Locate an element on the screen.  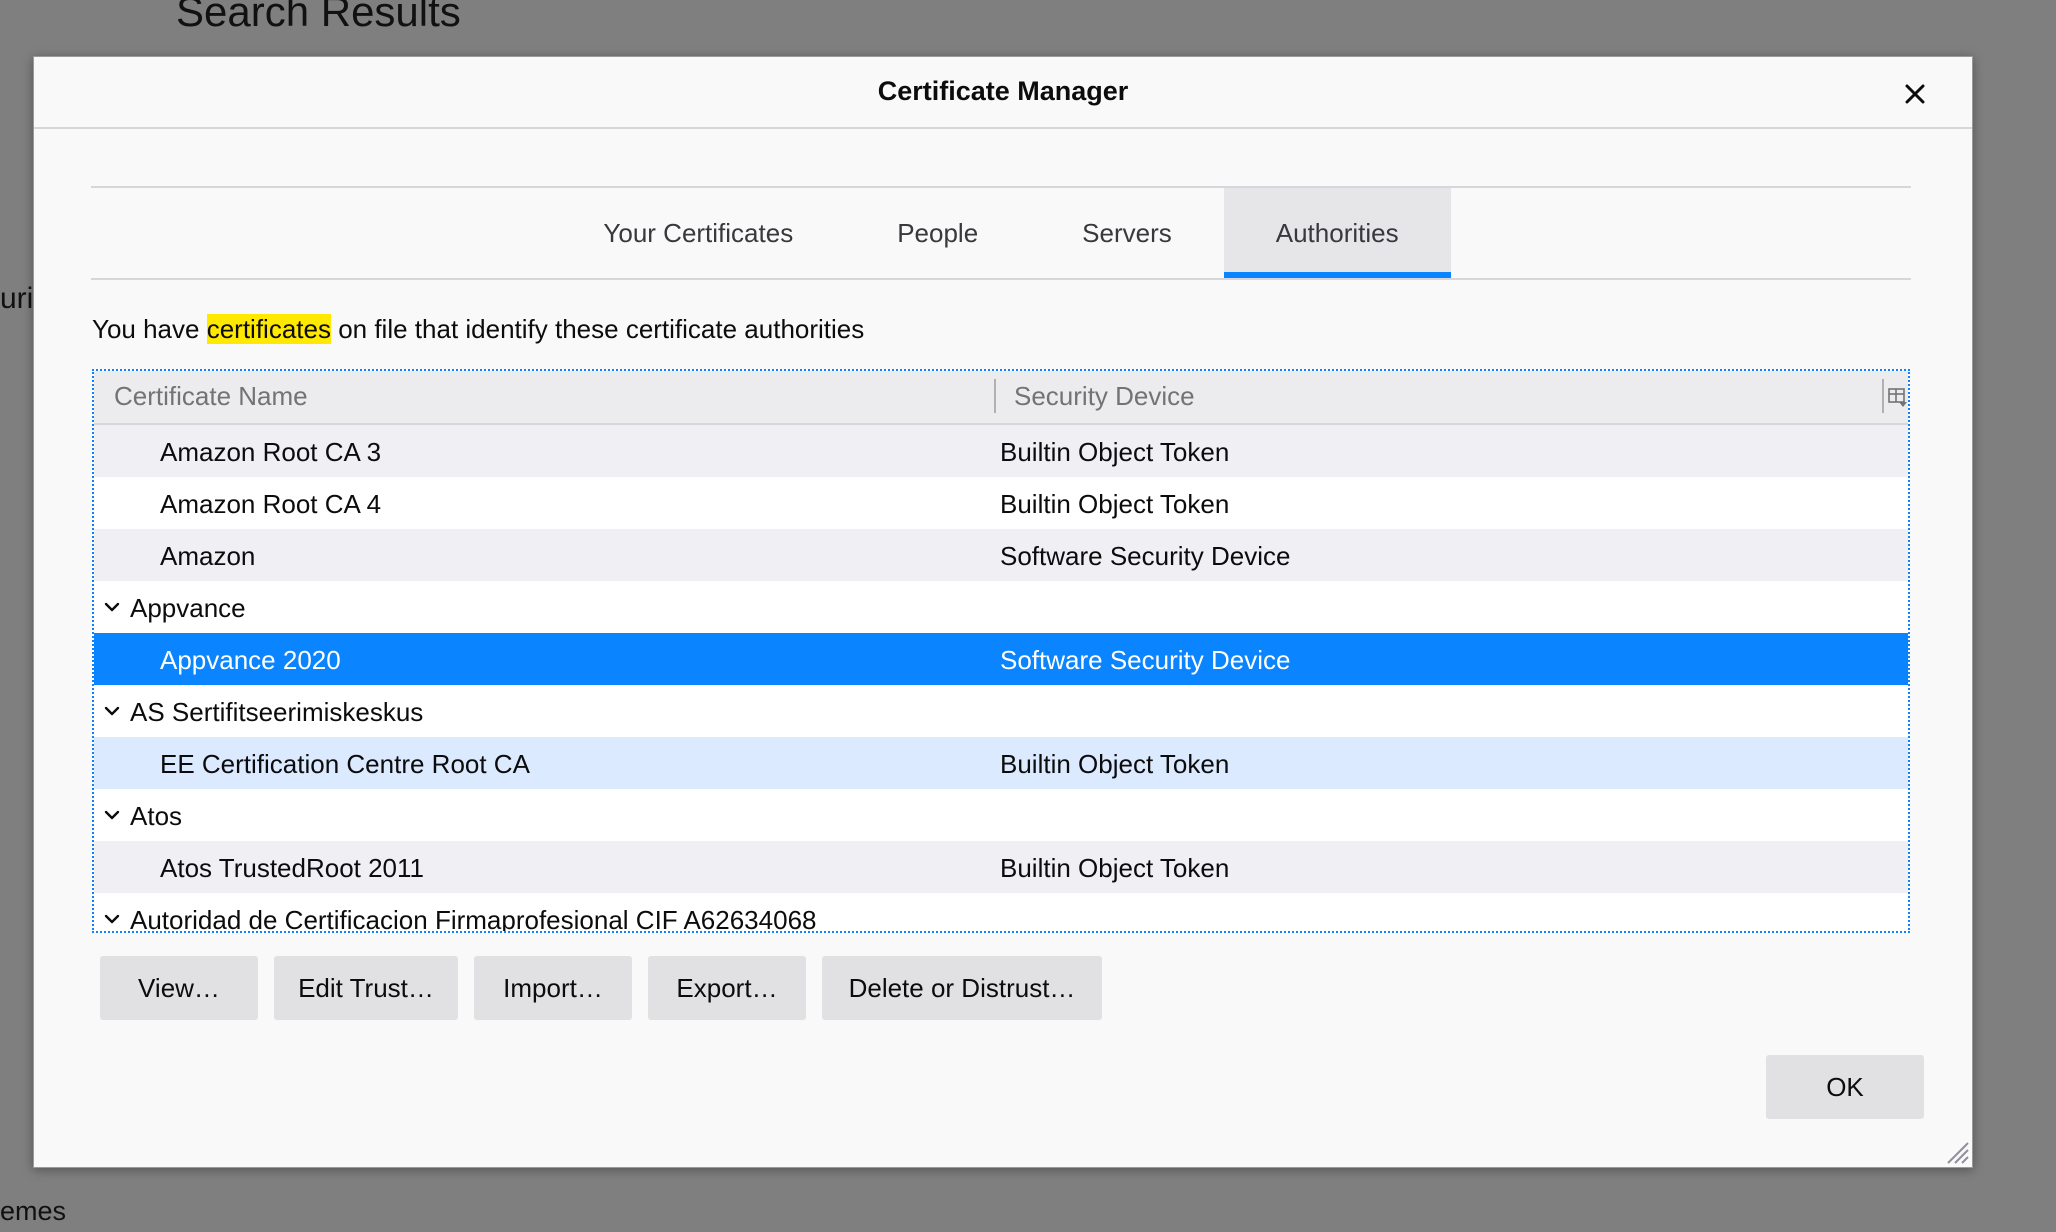
ok-button: OK is located at coordinates (1845, 1087).